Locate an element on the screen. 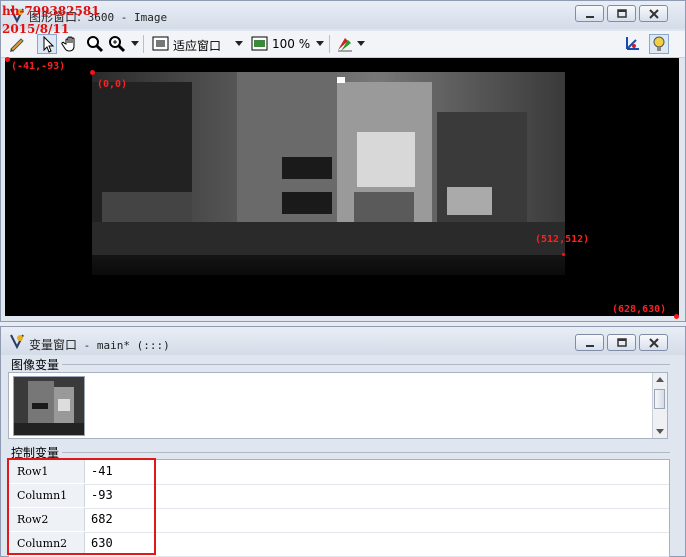 The width and height of the screenshot is (686, 557). fit-window-icon is located at coordinates (160, 43).